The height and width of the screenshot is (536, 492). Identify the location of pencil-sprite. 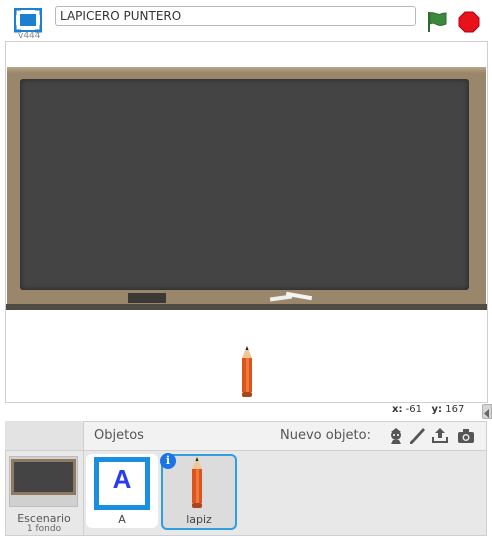
(247, 372).